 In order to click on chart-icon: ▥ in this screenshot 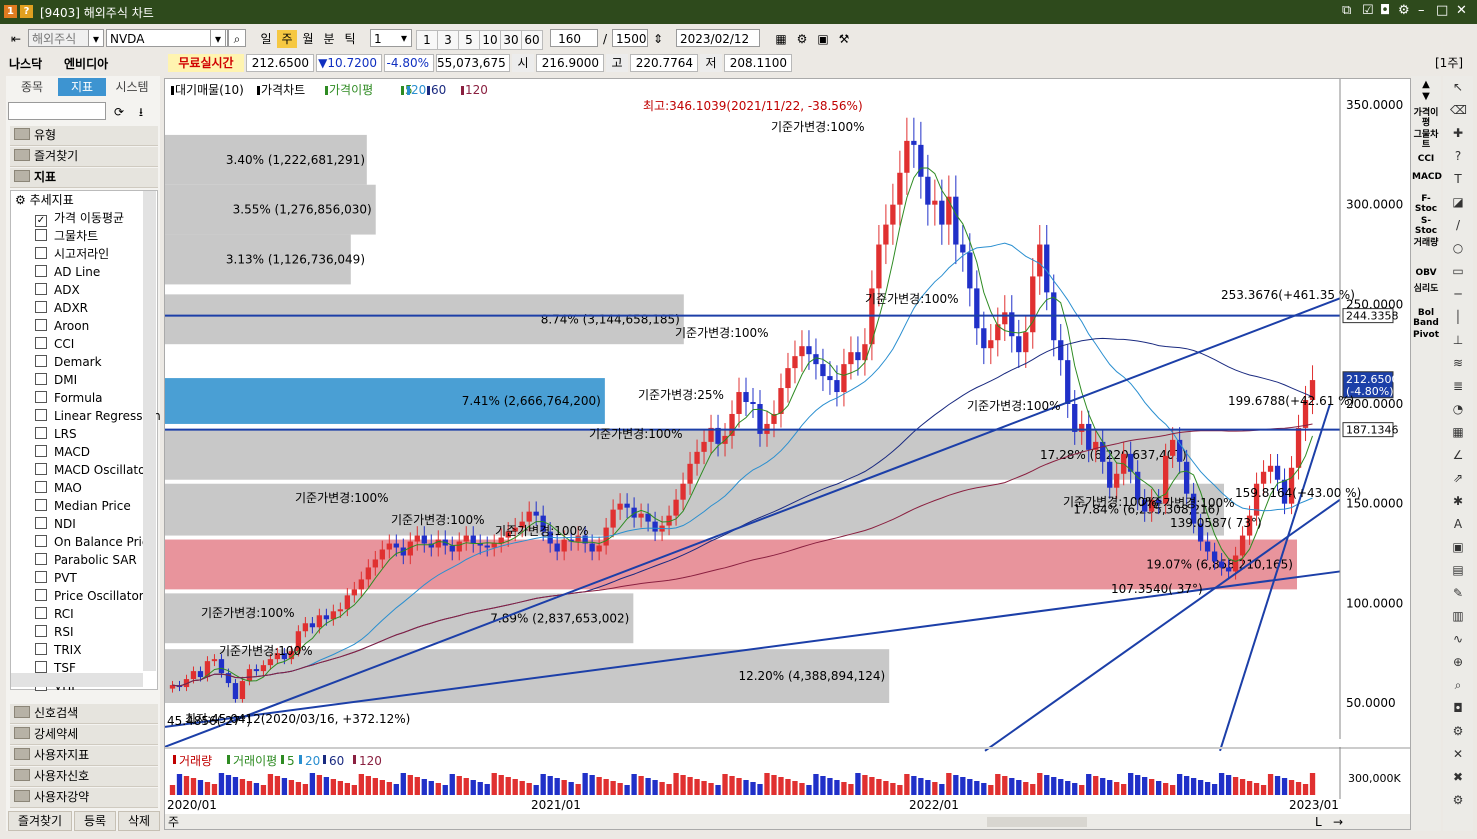, I will do `click(1458, 616)`.